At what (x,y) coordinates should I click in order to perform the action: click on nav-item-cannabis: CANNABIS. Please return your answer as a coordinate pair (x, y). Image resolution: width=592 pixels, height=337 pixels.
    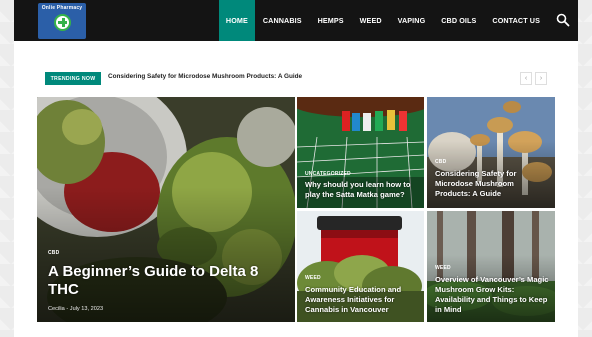
    Looking at the image, I should click on (282, 20).